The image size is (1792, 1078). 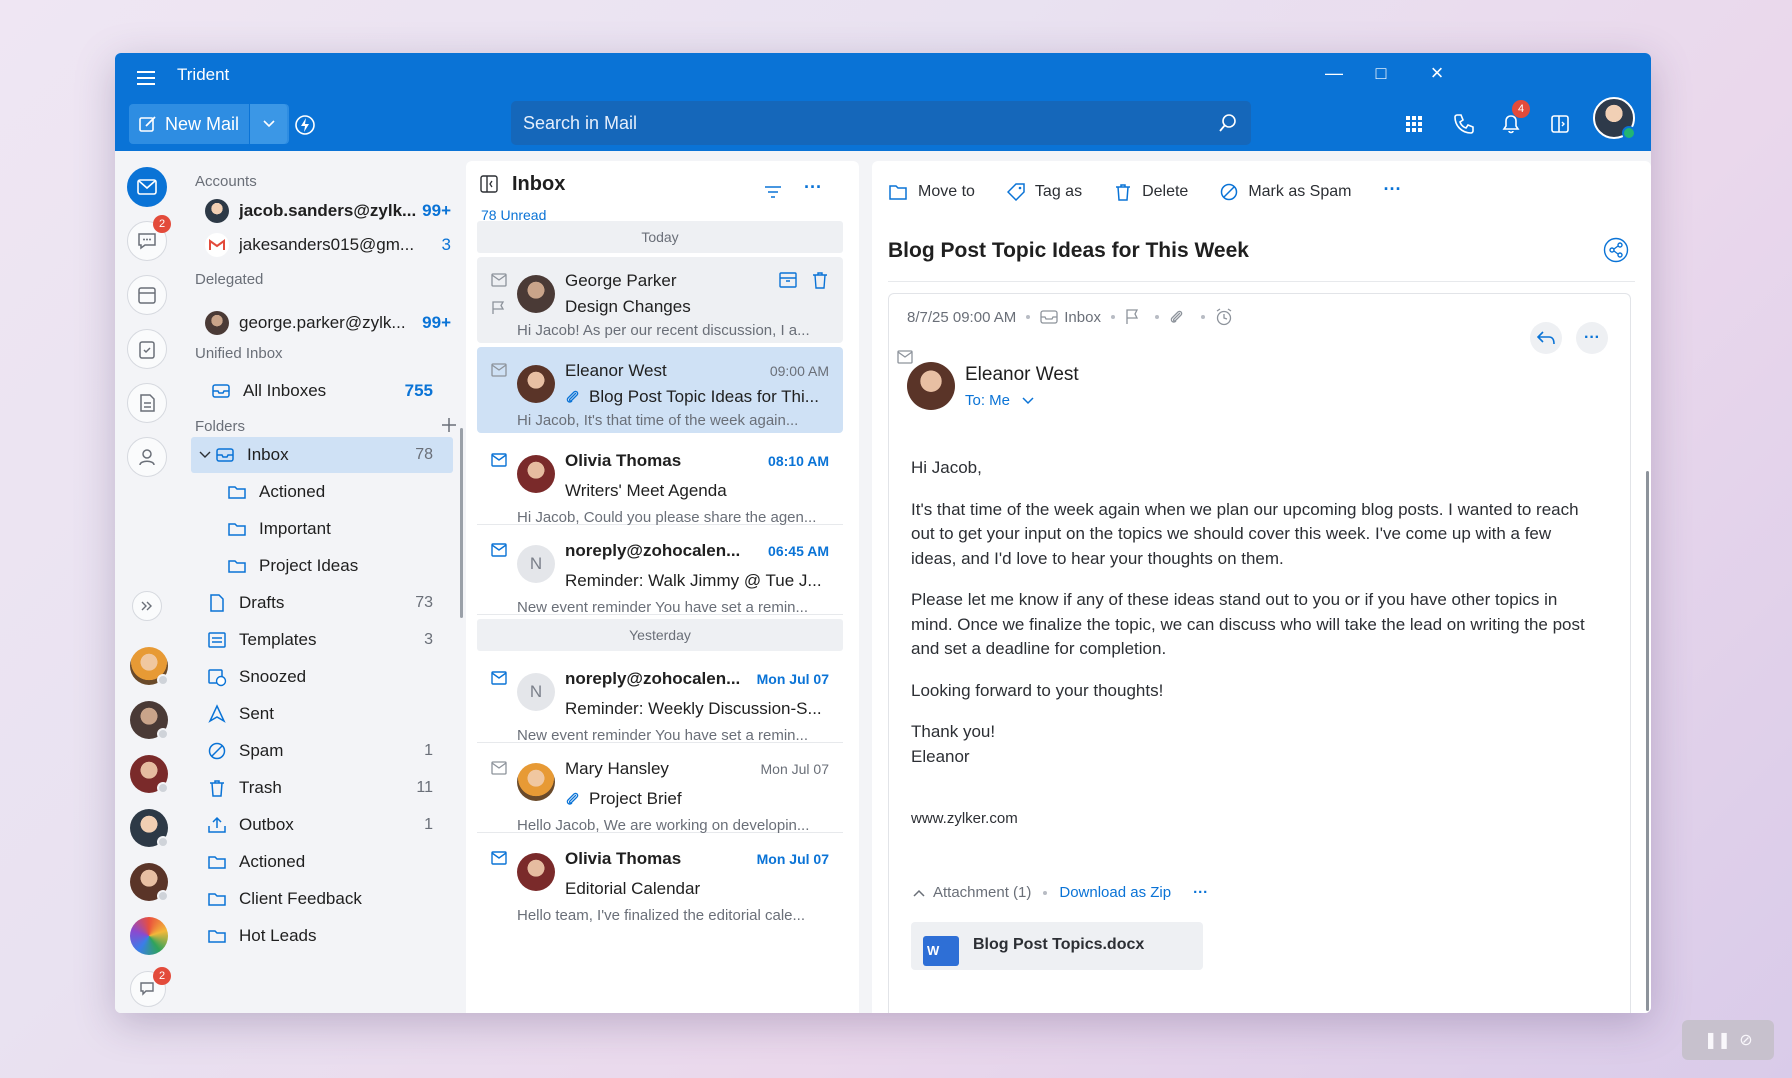 What do you see at coordinates (147, 295) in the screenshot?
I see `calendar-app-button` at bounding box center [147, 295].